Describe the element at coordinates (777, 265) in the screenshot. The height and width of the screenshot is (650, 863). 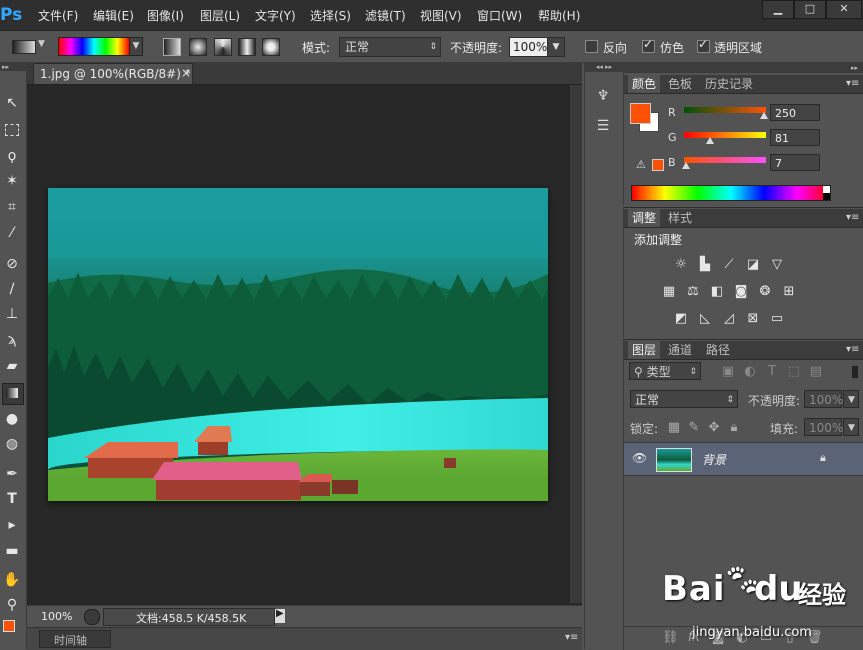
I see `vibrance-icon: ▽` at that location.